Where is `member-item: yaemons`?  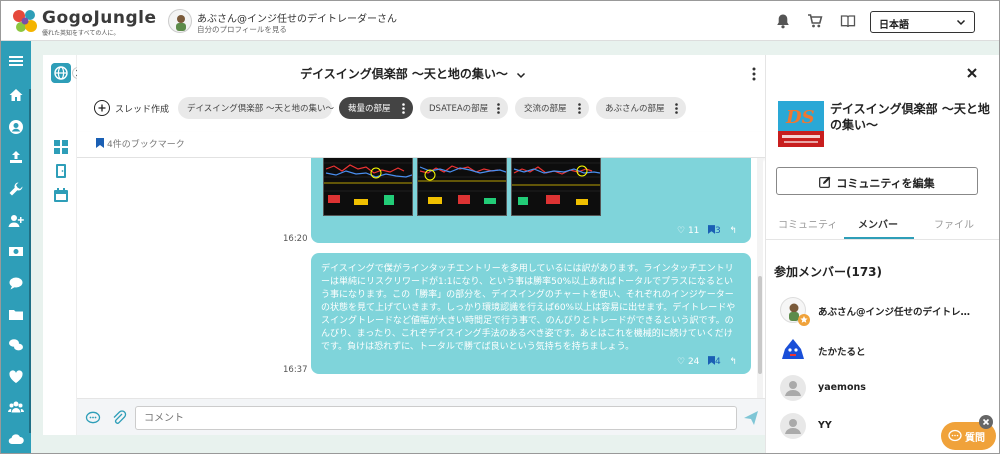
member-item: yaemons is located at coordinates (885, 390).